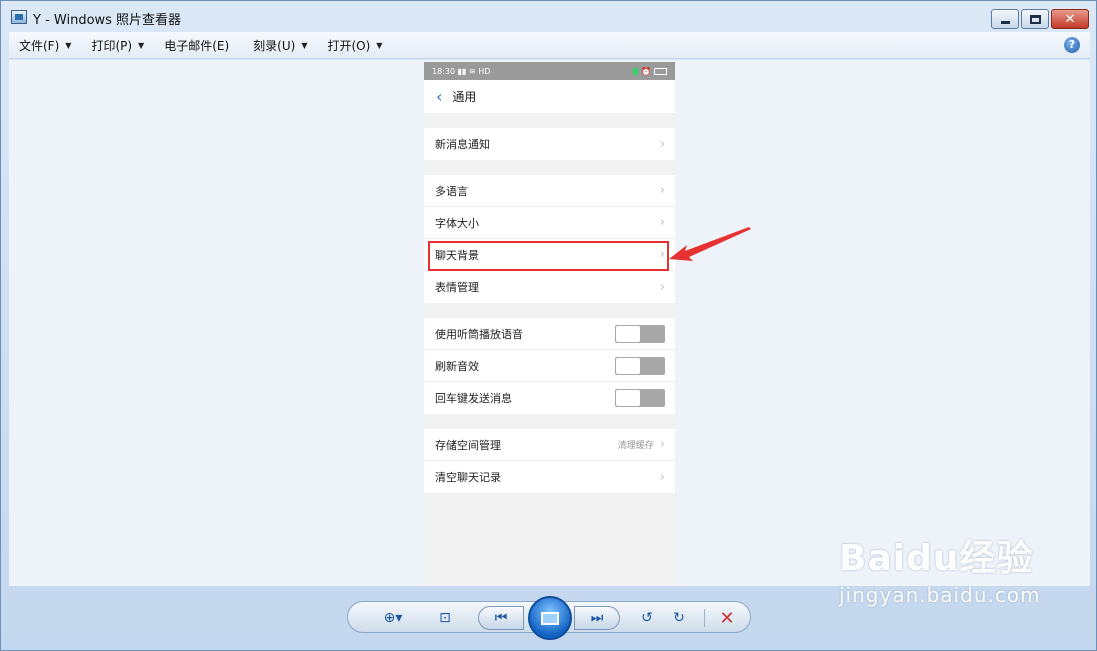  I want to click on row-sticker-management: 表情管理 ›, so click(549, 287).